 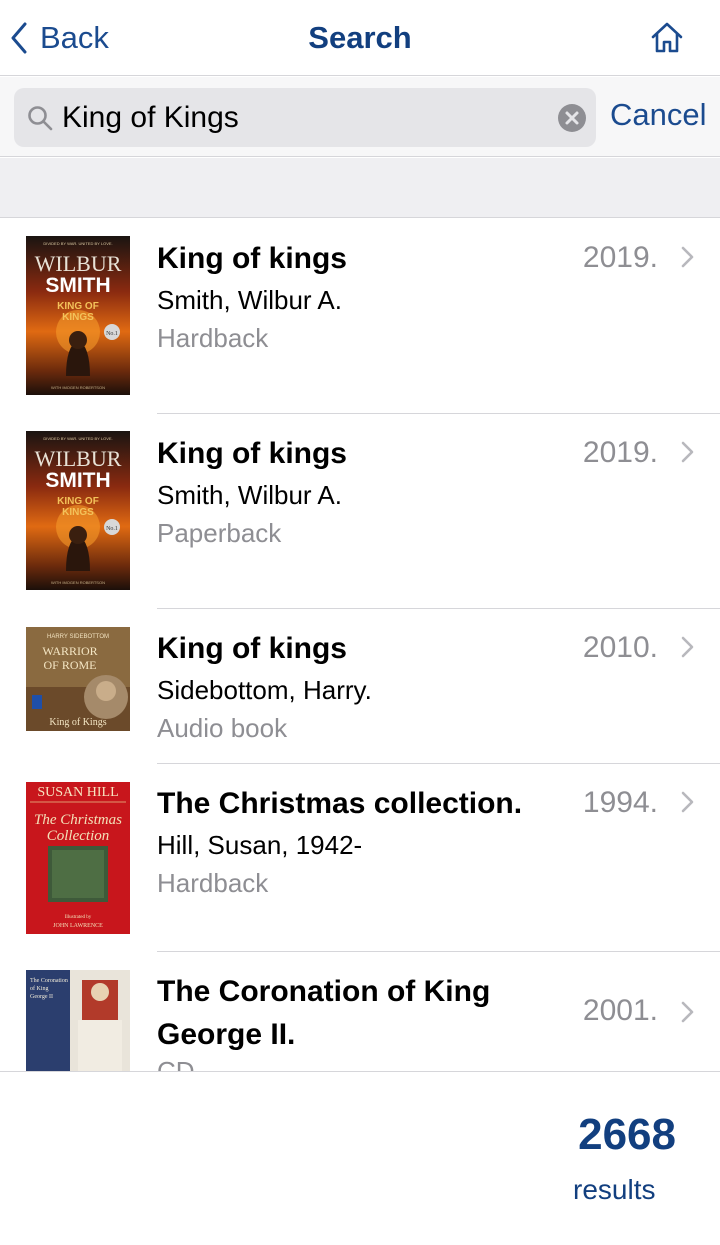 I want to click on section-spacer, so click(x=360, y=188).